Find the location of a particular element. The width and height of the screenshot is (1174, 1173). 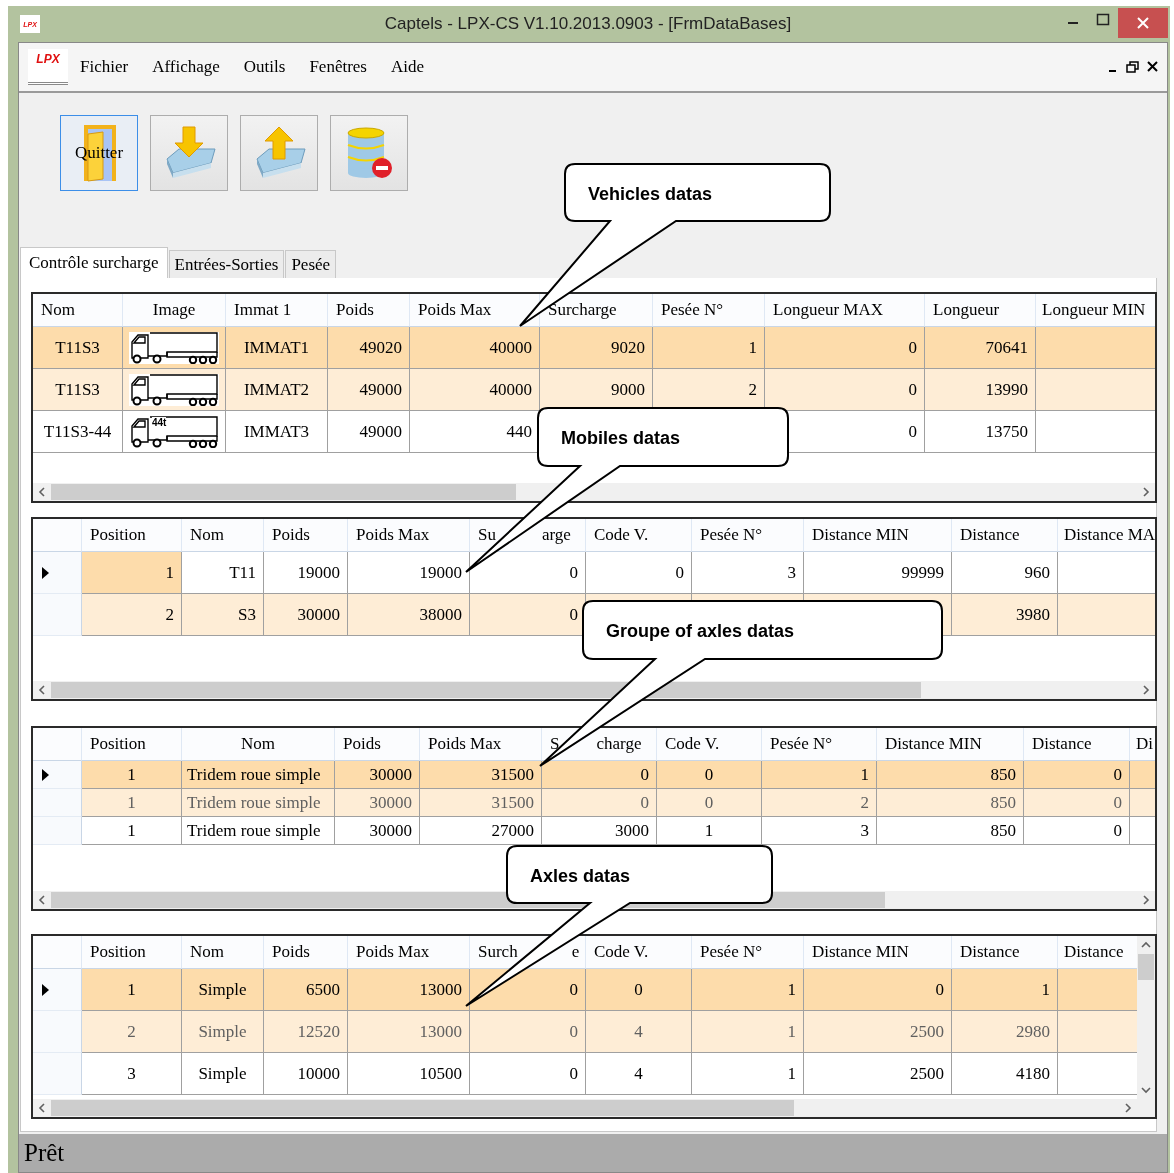

table-cell: 3000 is located at coordinates (599, 831).